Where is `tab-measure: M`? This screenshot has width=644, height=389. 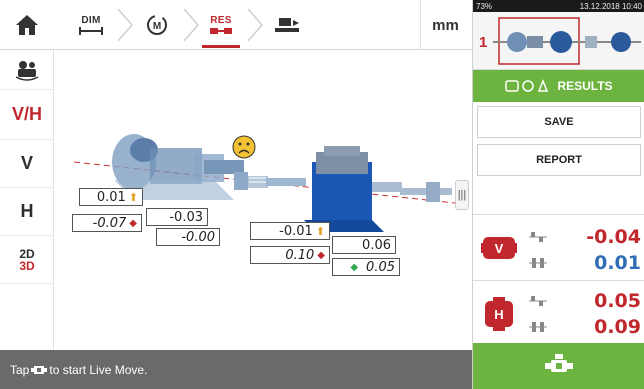
tab-measure: M is located at coordinates (157, 25).